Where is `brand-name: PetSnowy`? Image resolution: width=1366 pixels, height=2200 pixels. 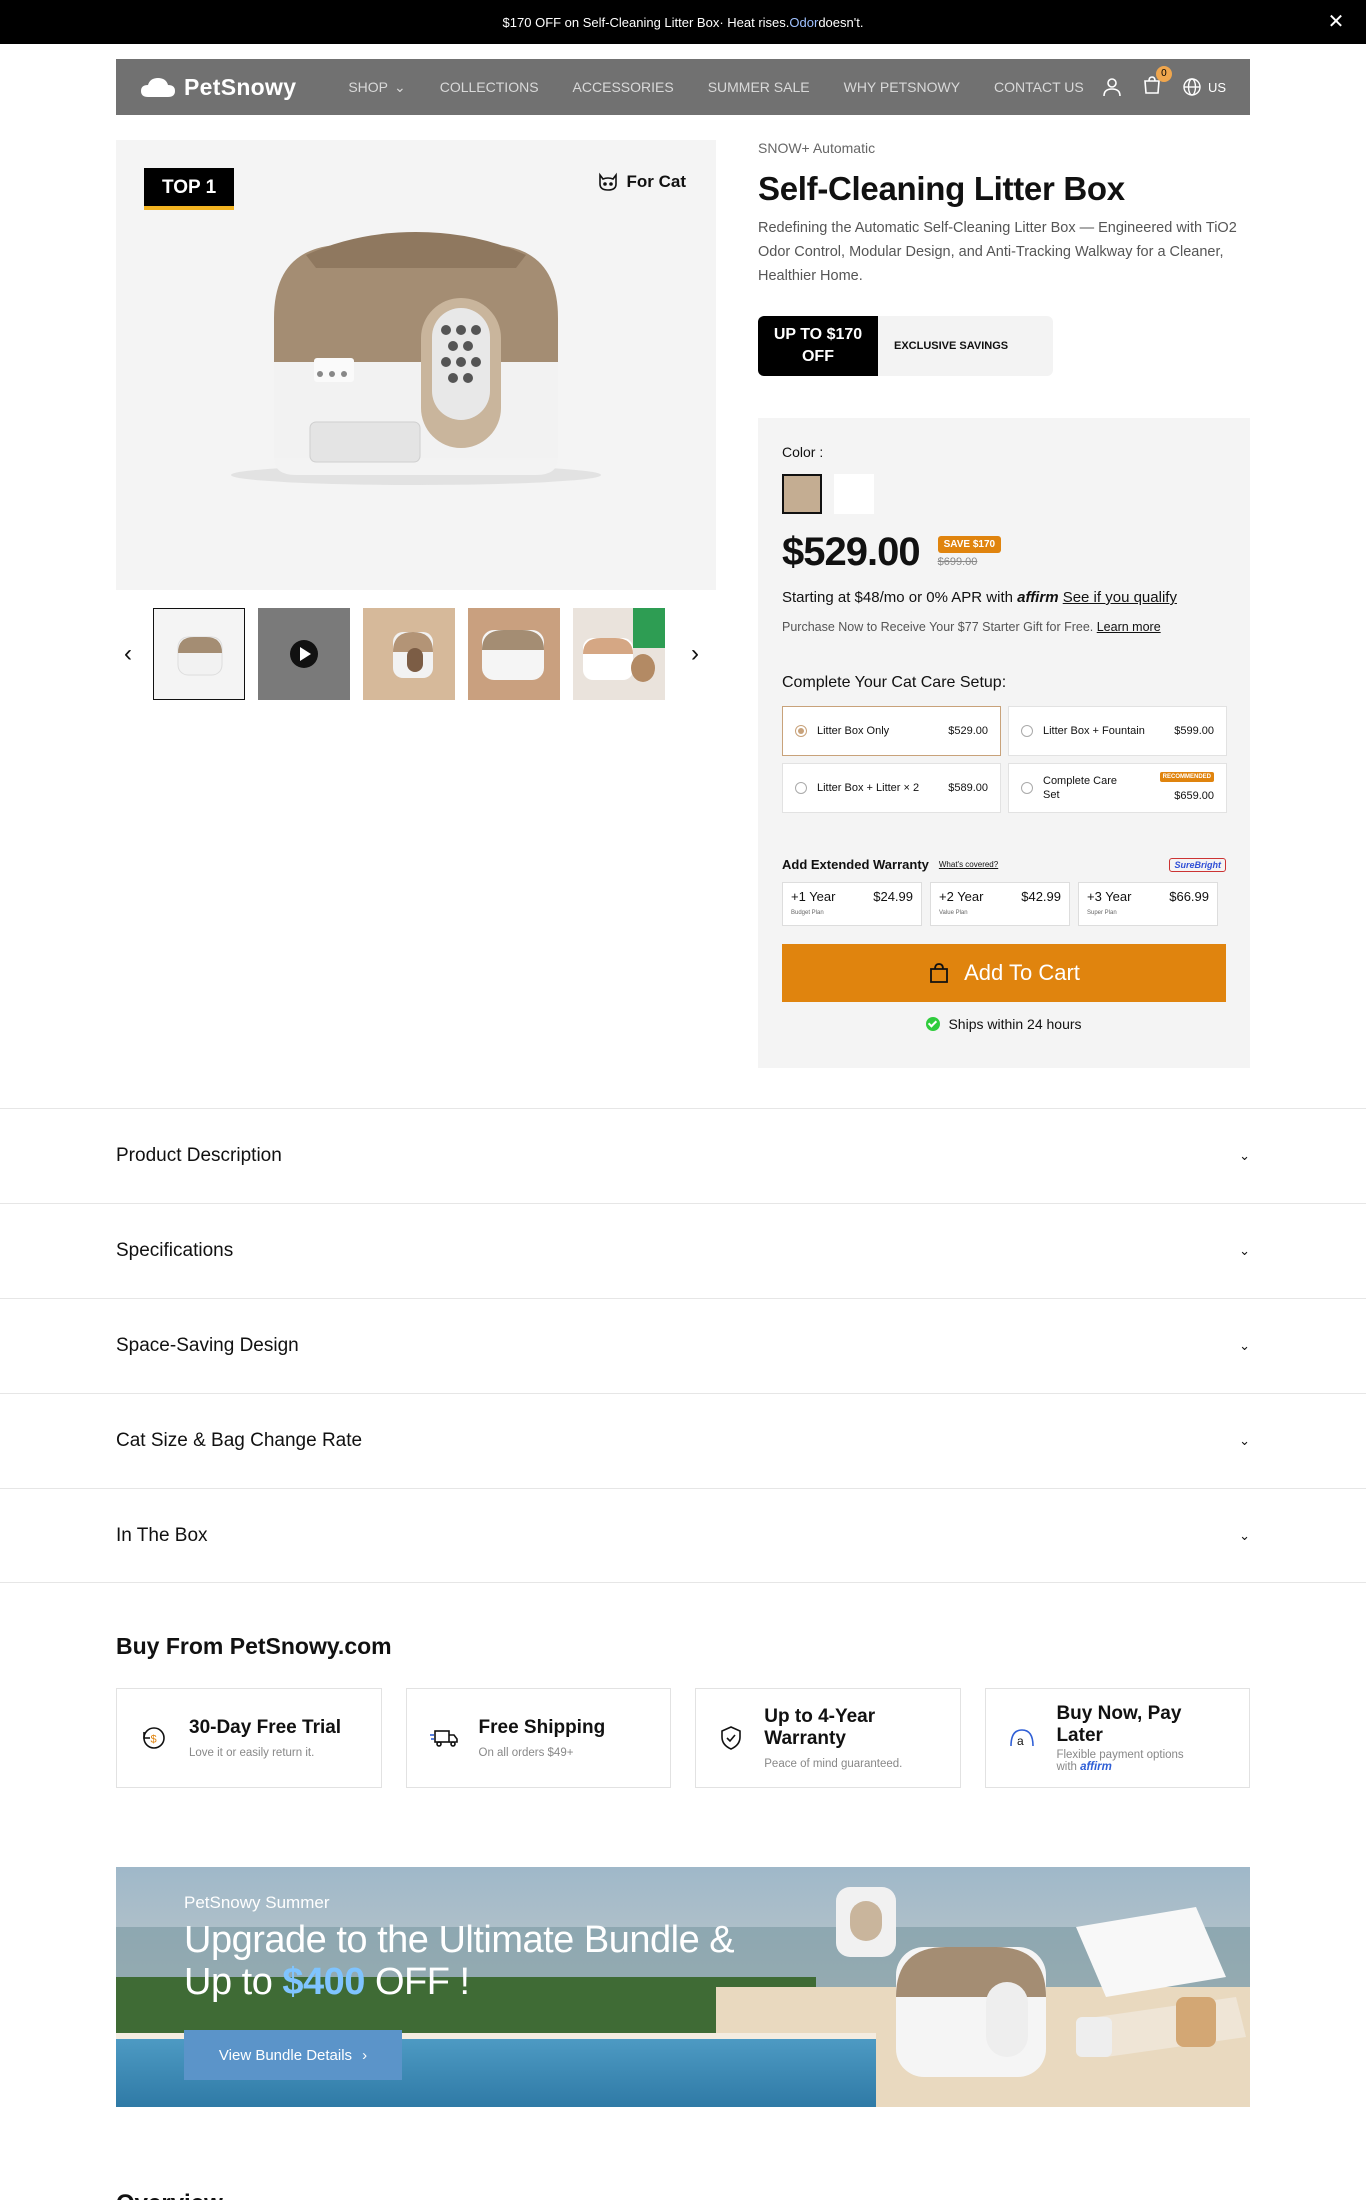 brand-name: PetSnowy is located at coordinates (240, 86).